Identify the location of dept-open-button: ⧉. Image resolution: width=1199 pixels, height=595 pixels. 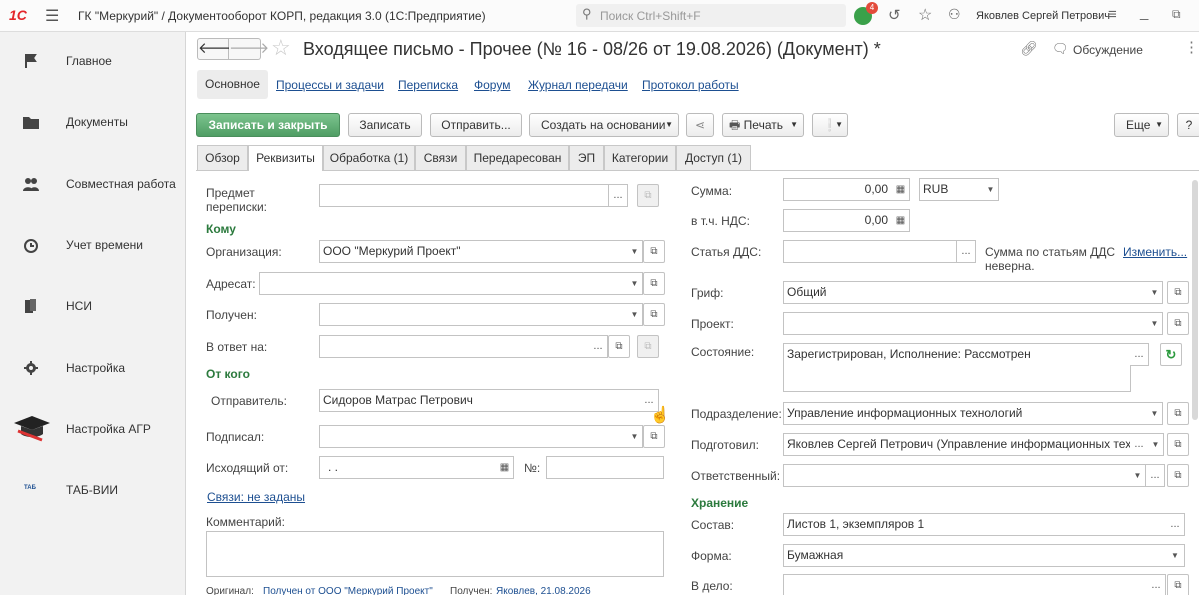
(1178, 413).